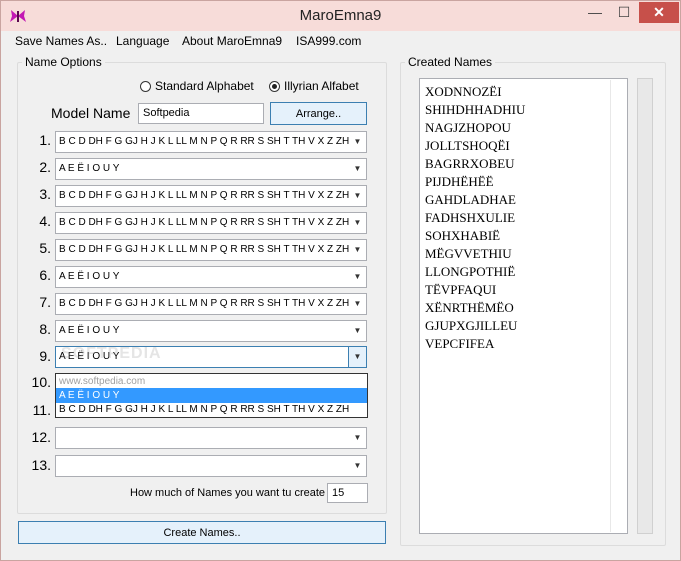 The image size is (681, 561). What do you see at coordinates (45, 221) in the screenshot?
I see `row-number: 4.` at bounding box center [45, 221].